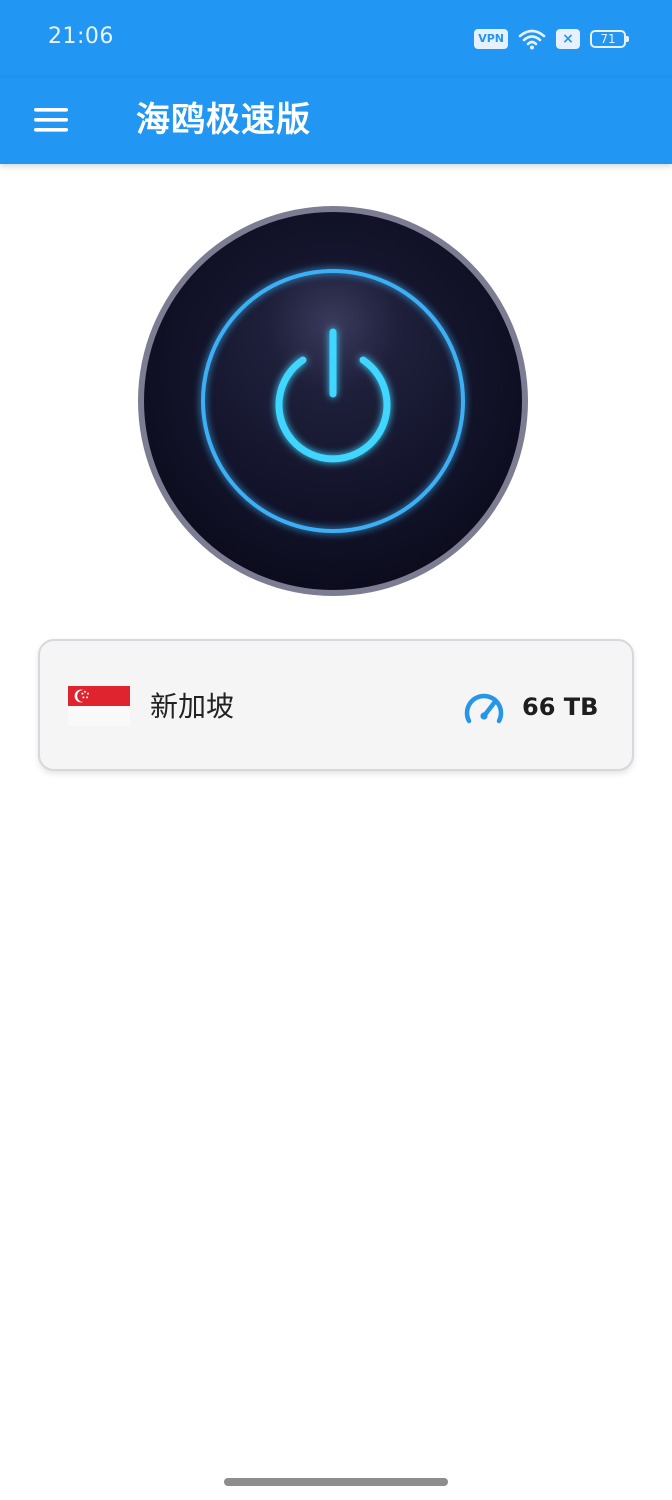 The height and width of the screenshot is (1500, 672). I want to click on traffic-value: 66 TB, so click(560, 707).